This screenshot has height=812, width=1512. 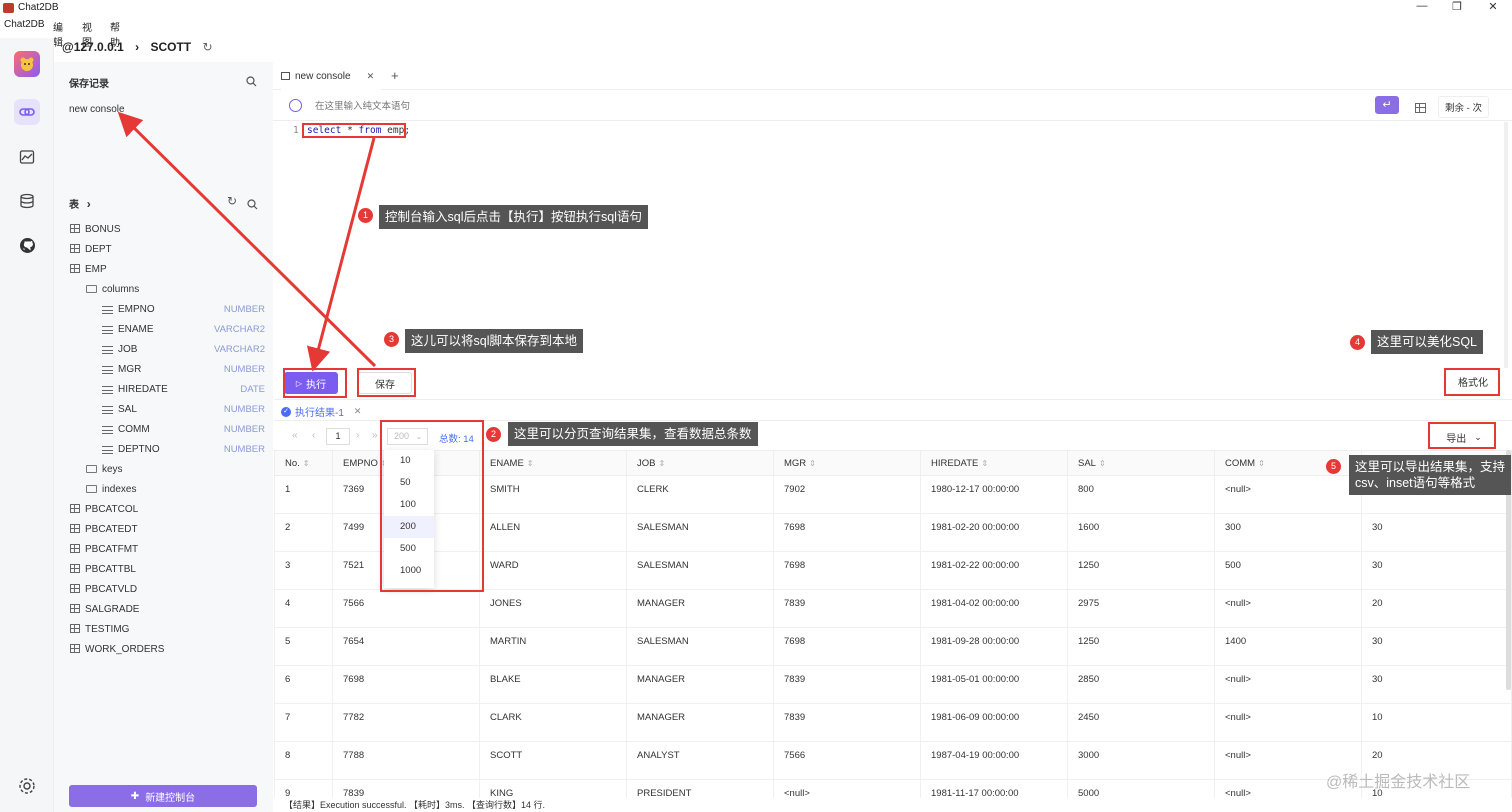 I want to click on annotation-number: 4, so click(x=1357, y=342).